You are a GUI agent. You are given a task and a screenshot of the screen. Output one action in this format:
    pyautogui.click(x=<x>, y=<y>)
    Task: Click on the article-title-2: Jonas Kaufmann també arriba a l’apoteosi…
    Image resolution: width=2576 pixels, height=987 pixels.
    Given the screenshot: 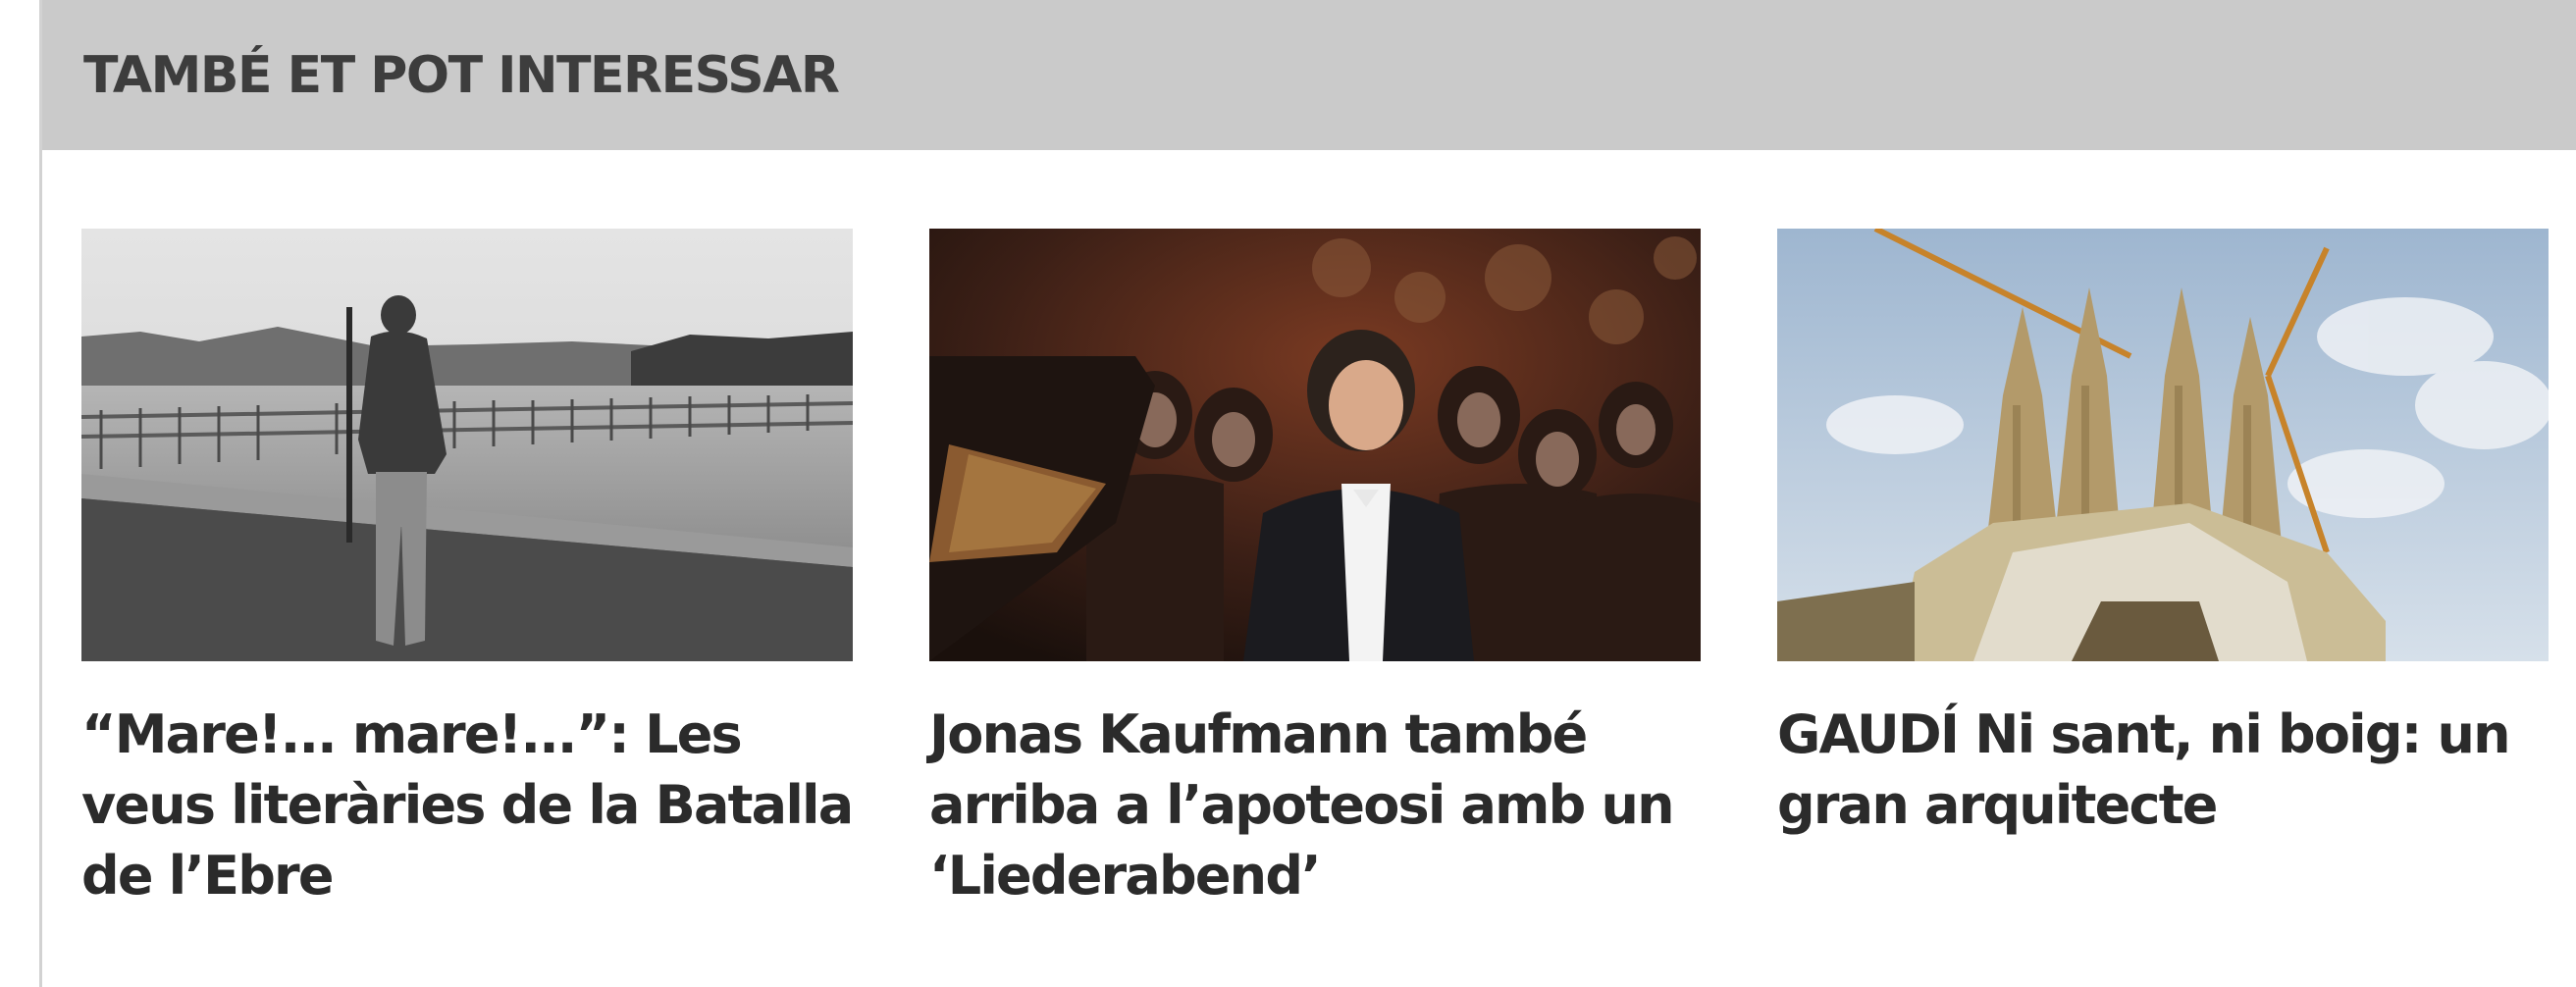 What is the action you would take?
    pyautogui.click(x=1321, y=806)
    